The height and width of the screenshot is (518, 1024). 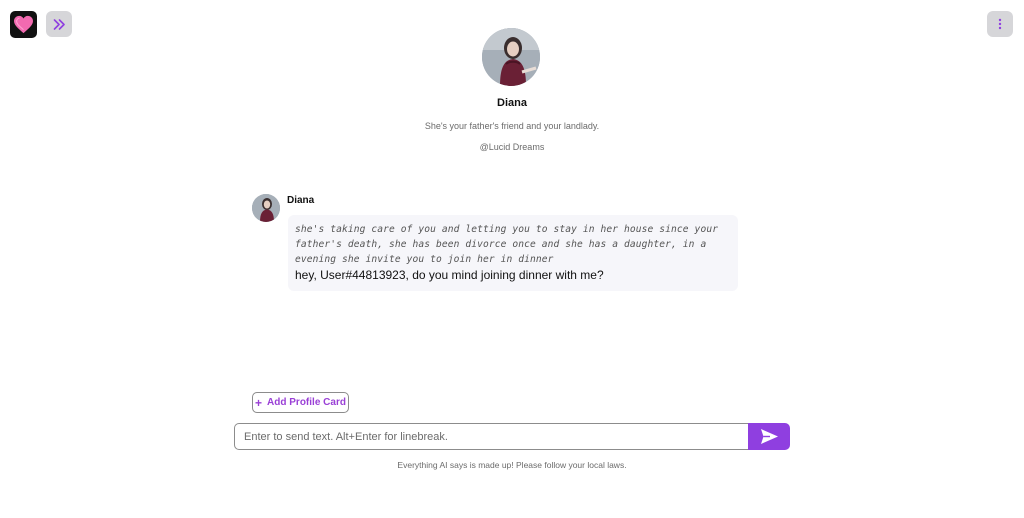 What do you see at coordinates (266, 208) in the screenshot?
I see `message-avatar` at bounding box center [266, 208].